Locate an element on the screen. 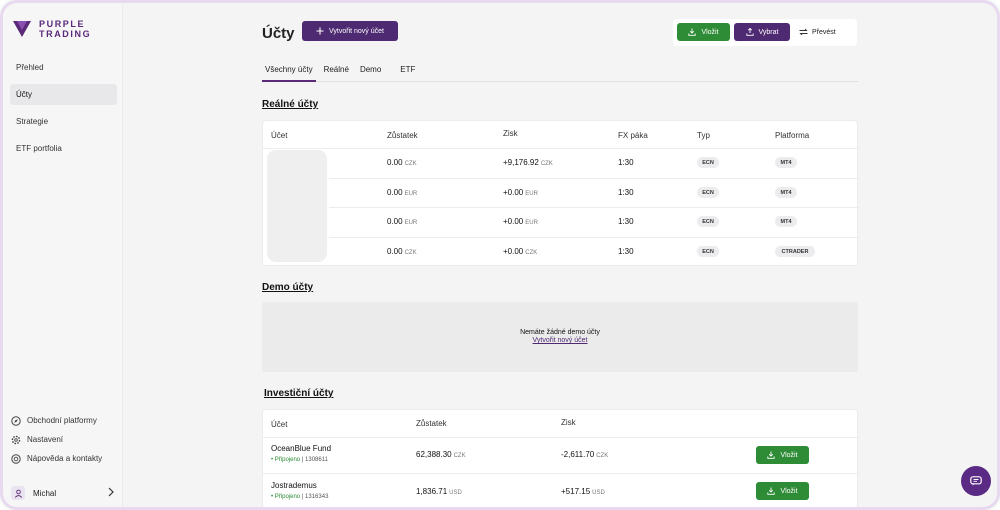 This screenshot has width=1000, height=510. demo-accounts-title: Demo účty is located at coordinates (288, 287).